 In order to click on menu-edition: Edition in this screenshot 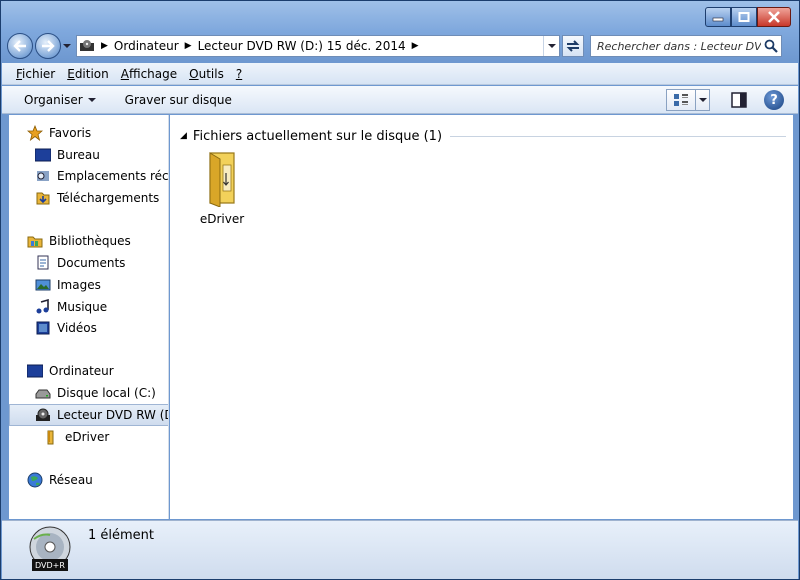, I will do `click(88, 74)`.